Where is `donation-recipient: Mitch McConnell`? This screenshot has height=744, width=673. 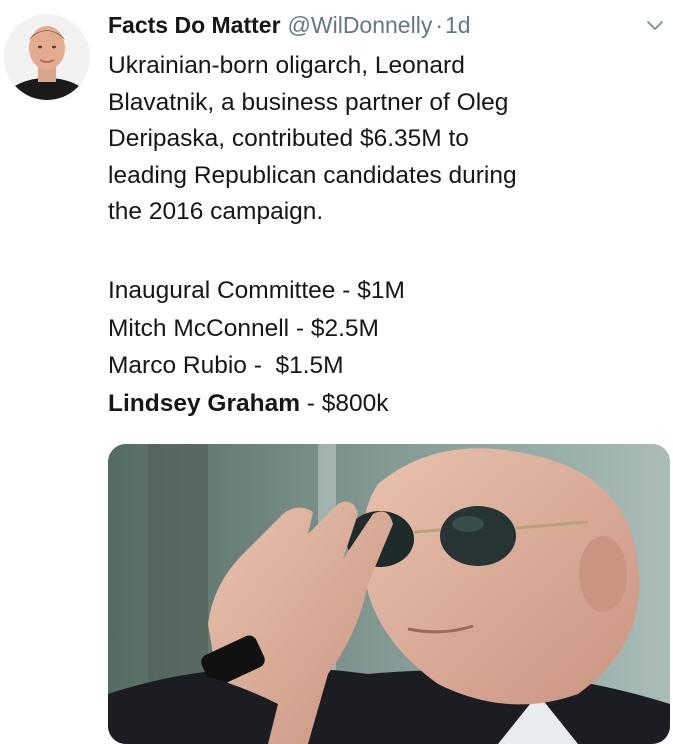
donation-recipient: Mitch McConnell is located at coordinates (199, 328).